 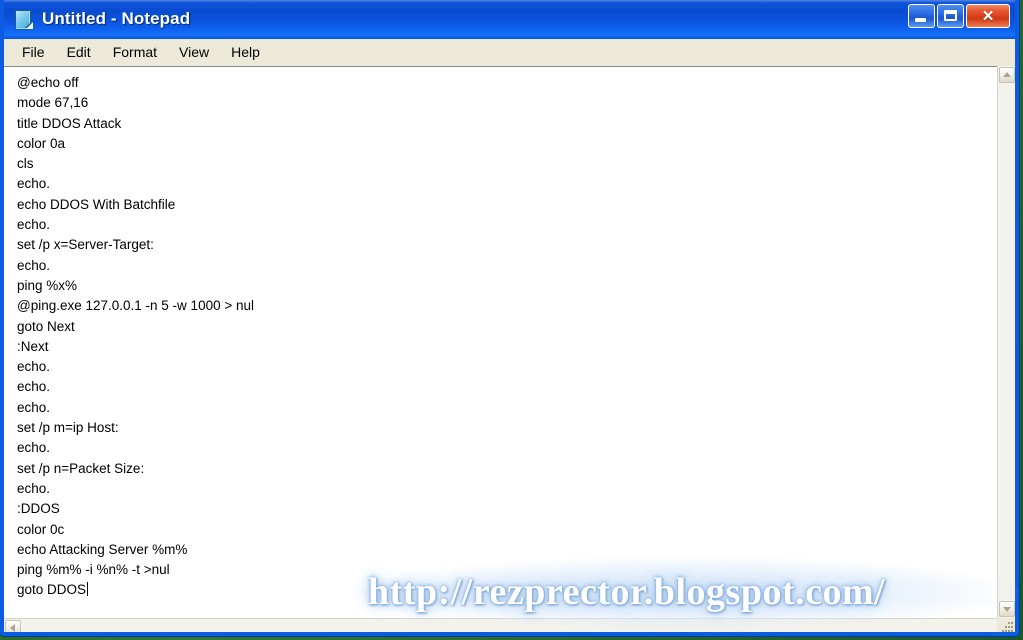 I want to click on chevron-down-icon, so click(x=1007, y=609).